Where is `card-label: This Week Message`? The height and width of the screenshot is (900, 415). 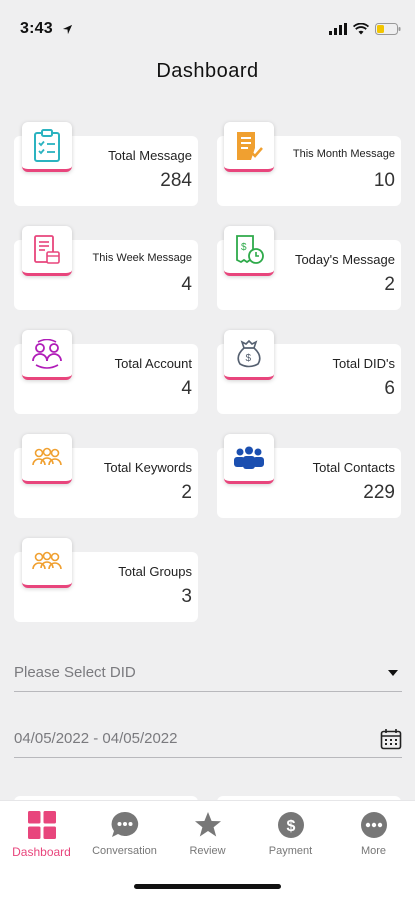
card-label: This Week Message is located at coordinates (142, 258).